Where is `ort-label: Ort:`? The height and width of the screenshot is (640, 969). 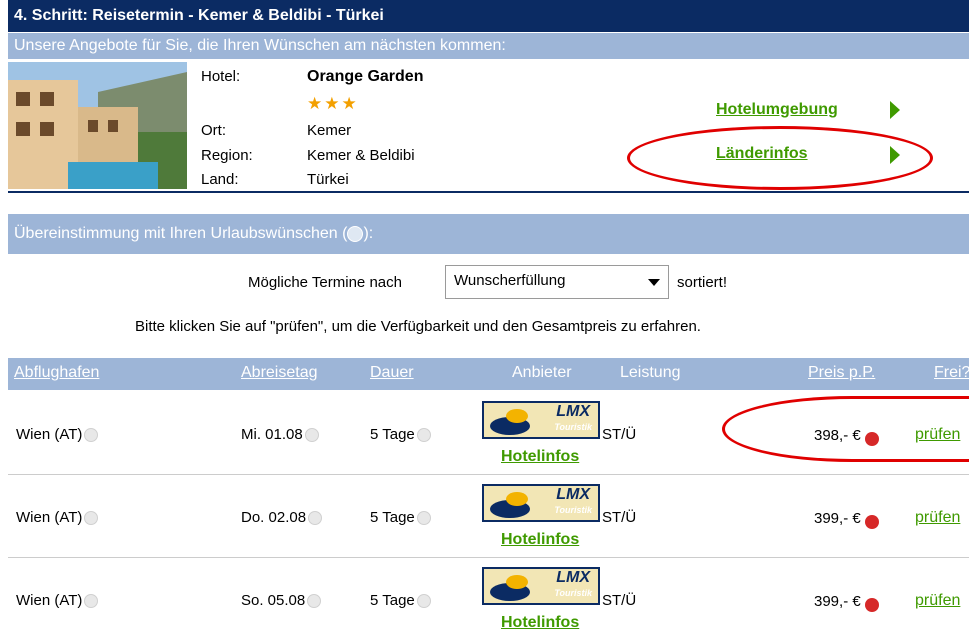 ort-label: Ort: is located at coordinates (213, 130).